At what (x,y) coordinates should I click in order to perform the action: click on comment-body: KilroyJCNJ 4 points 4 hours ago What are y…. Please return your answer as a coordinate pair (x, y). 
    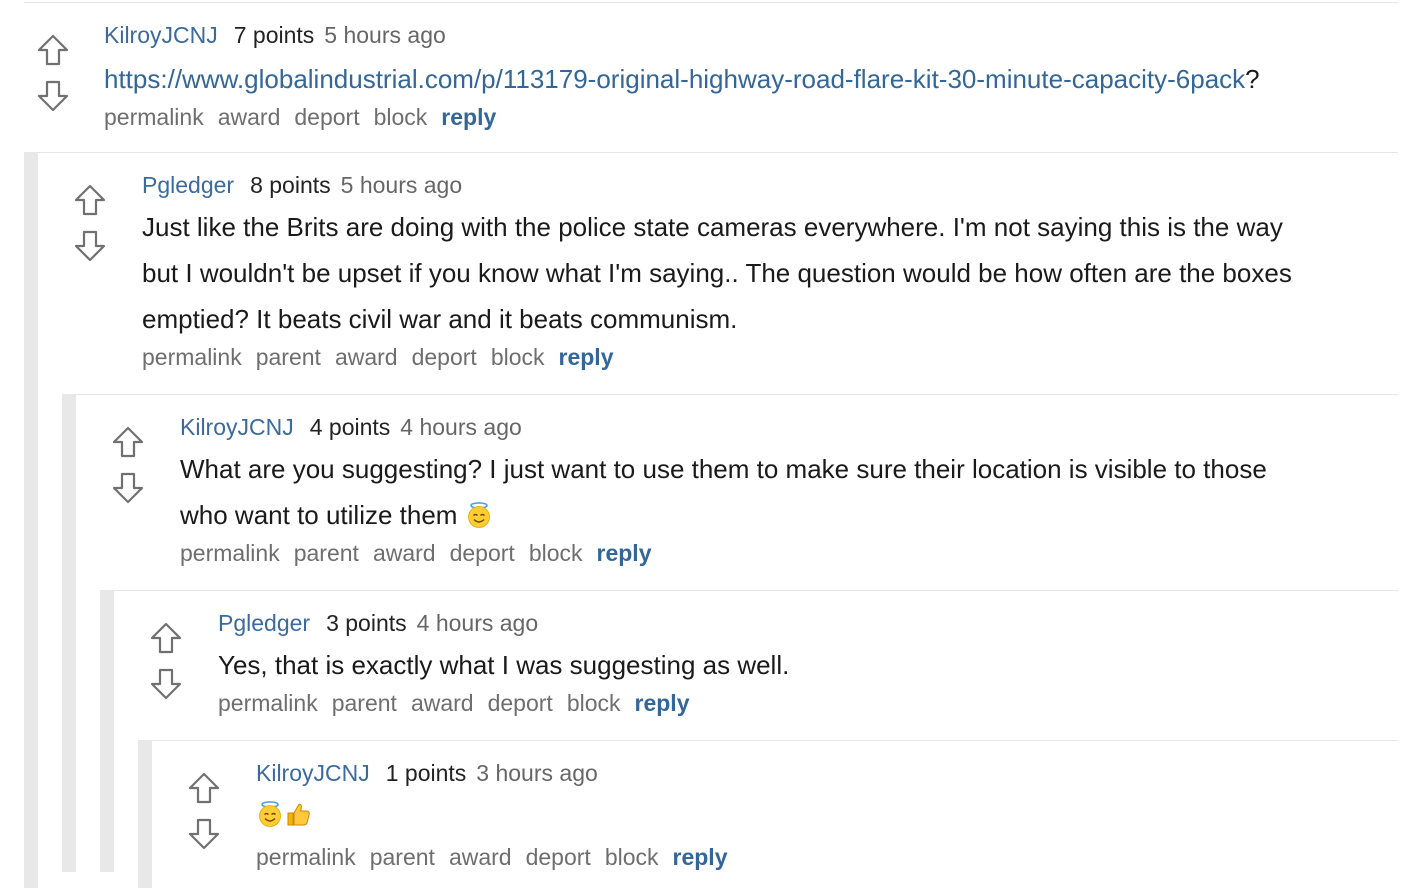
    Looking at the image, I should click on (780, 490).